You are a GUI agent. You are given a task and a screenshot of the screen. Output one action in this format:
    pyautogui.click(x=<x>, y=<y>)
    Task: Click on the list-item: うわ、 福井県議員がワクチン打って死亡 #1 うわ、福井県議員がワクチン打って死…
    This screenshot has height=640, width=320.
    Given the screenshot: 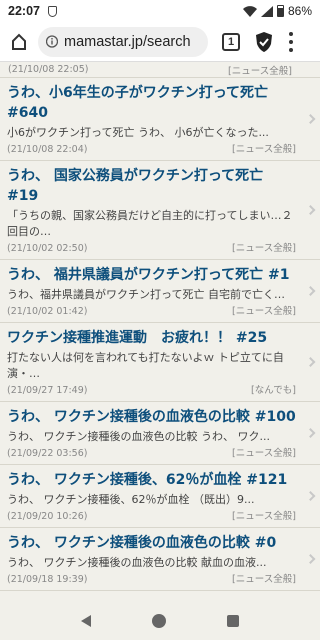 What is the action you would take?
    pyautogui.click(x=160, y=291)
    